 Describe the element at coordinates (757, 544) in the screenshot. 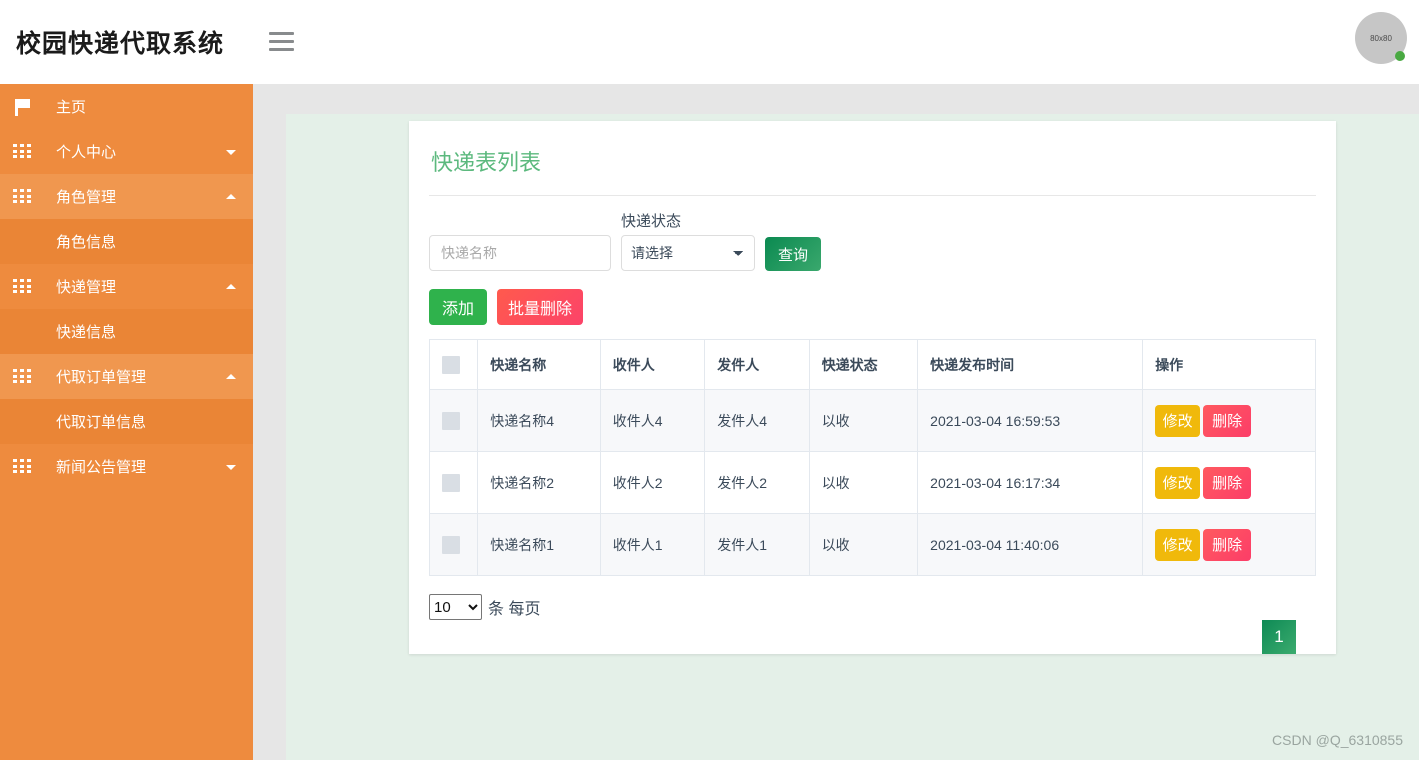

I see `cell-sender: 发件人1` at that location.